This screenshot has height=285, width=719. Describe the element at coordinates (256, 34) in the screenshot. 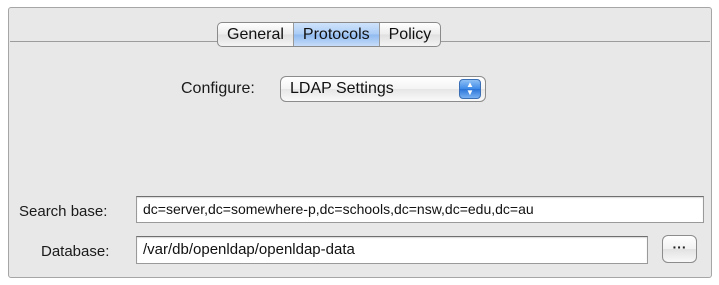

I see `tab-general: General` at that location.